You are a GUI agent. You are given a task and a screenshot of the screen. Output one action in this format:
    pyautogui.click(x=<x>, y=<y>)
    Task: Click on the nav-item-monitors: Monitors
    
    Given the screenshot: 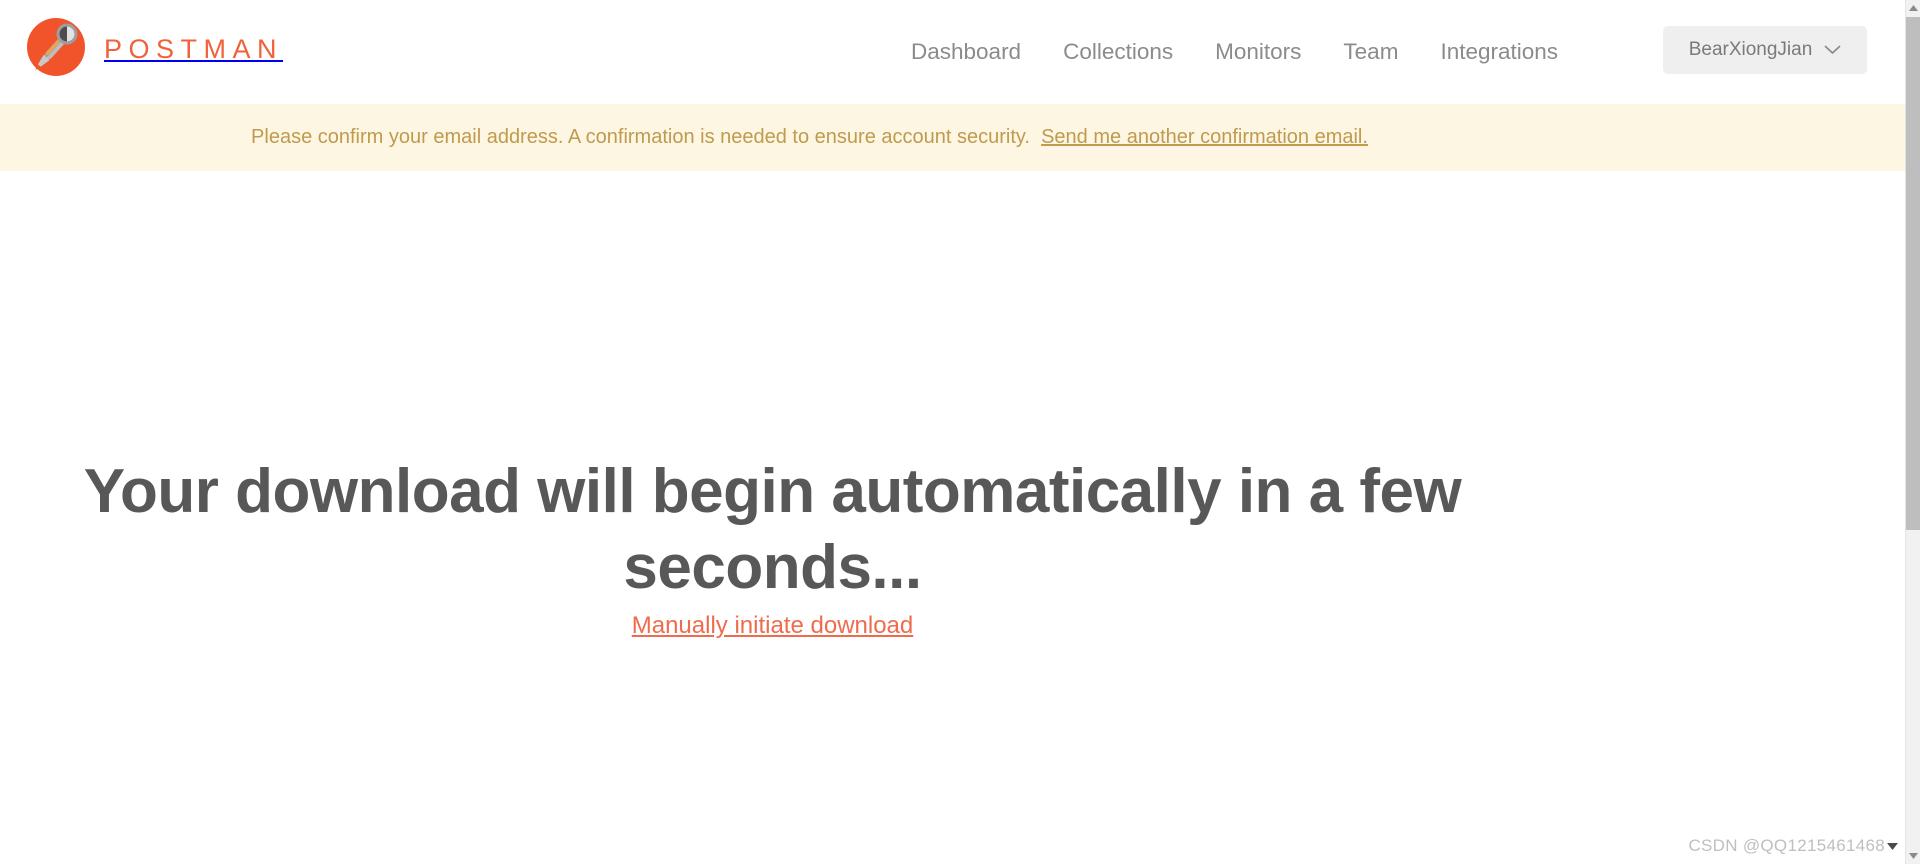 What is the action you would take?
    pyautogui.click(x=1258, y=52)
    